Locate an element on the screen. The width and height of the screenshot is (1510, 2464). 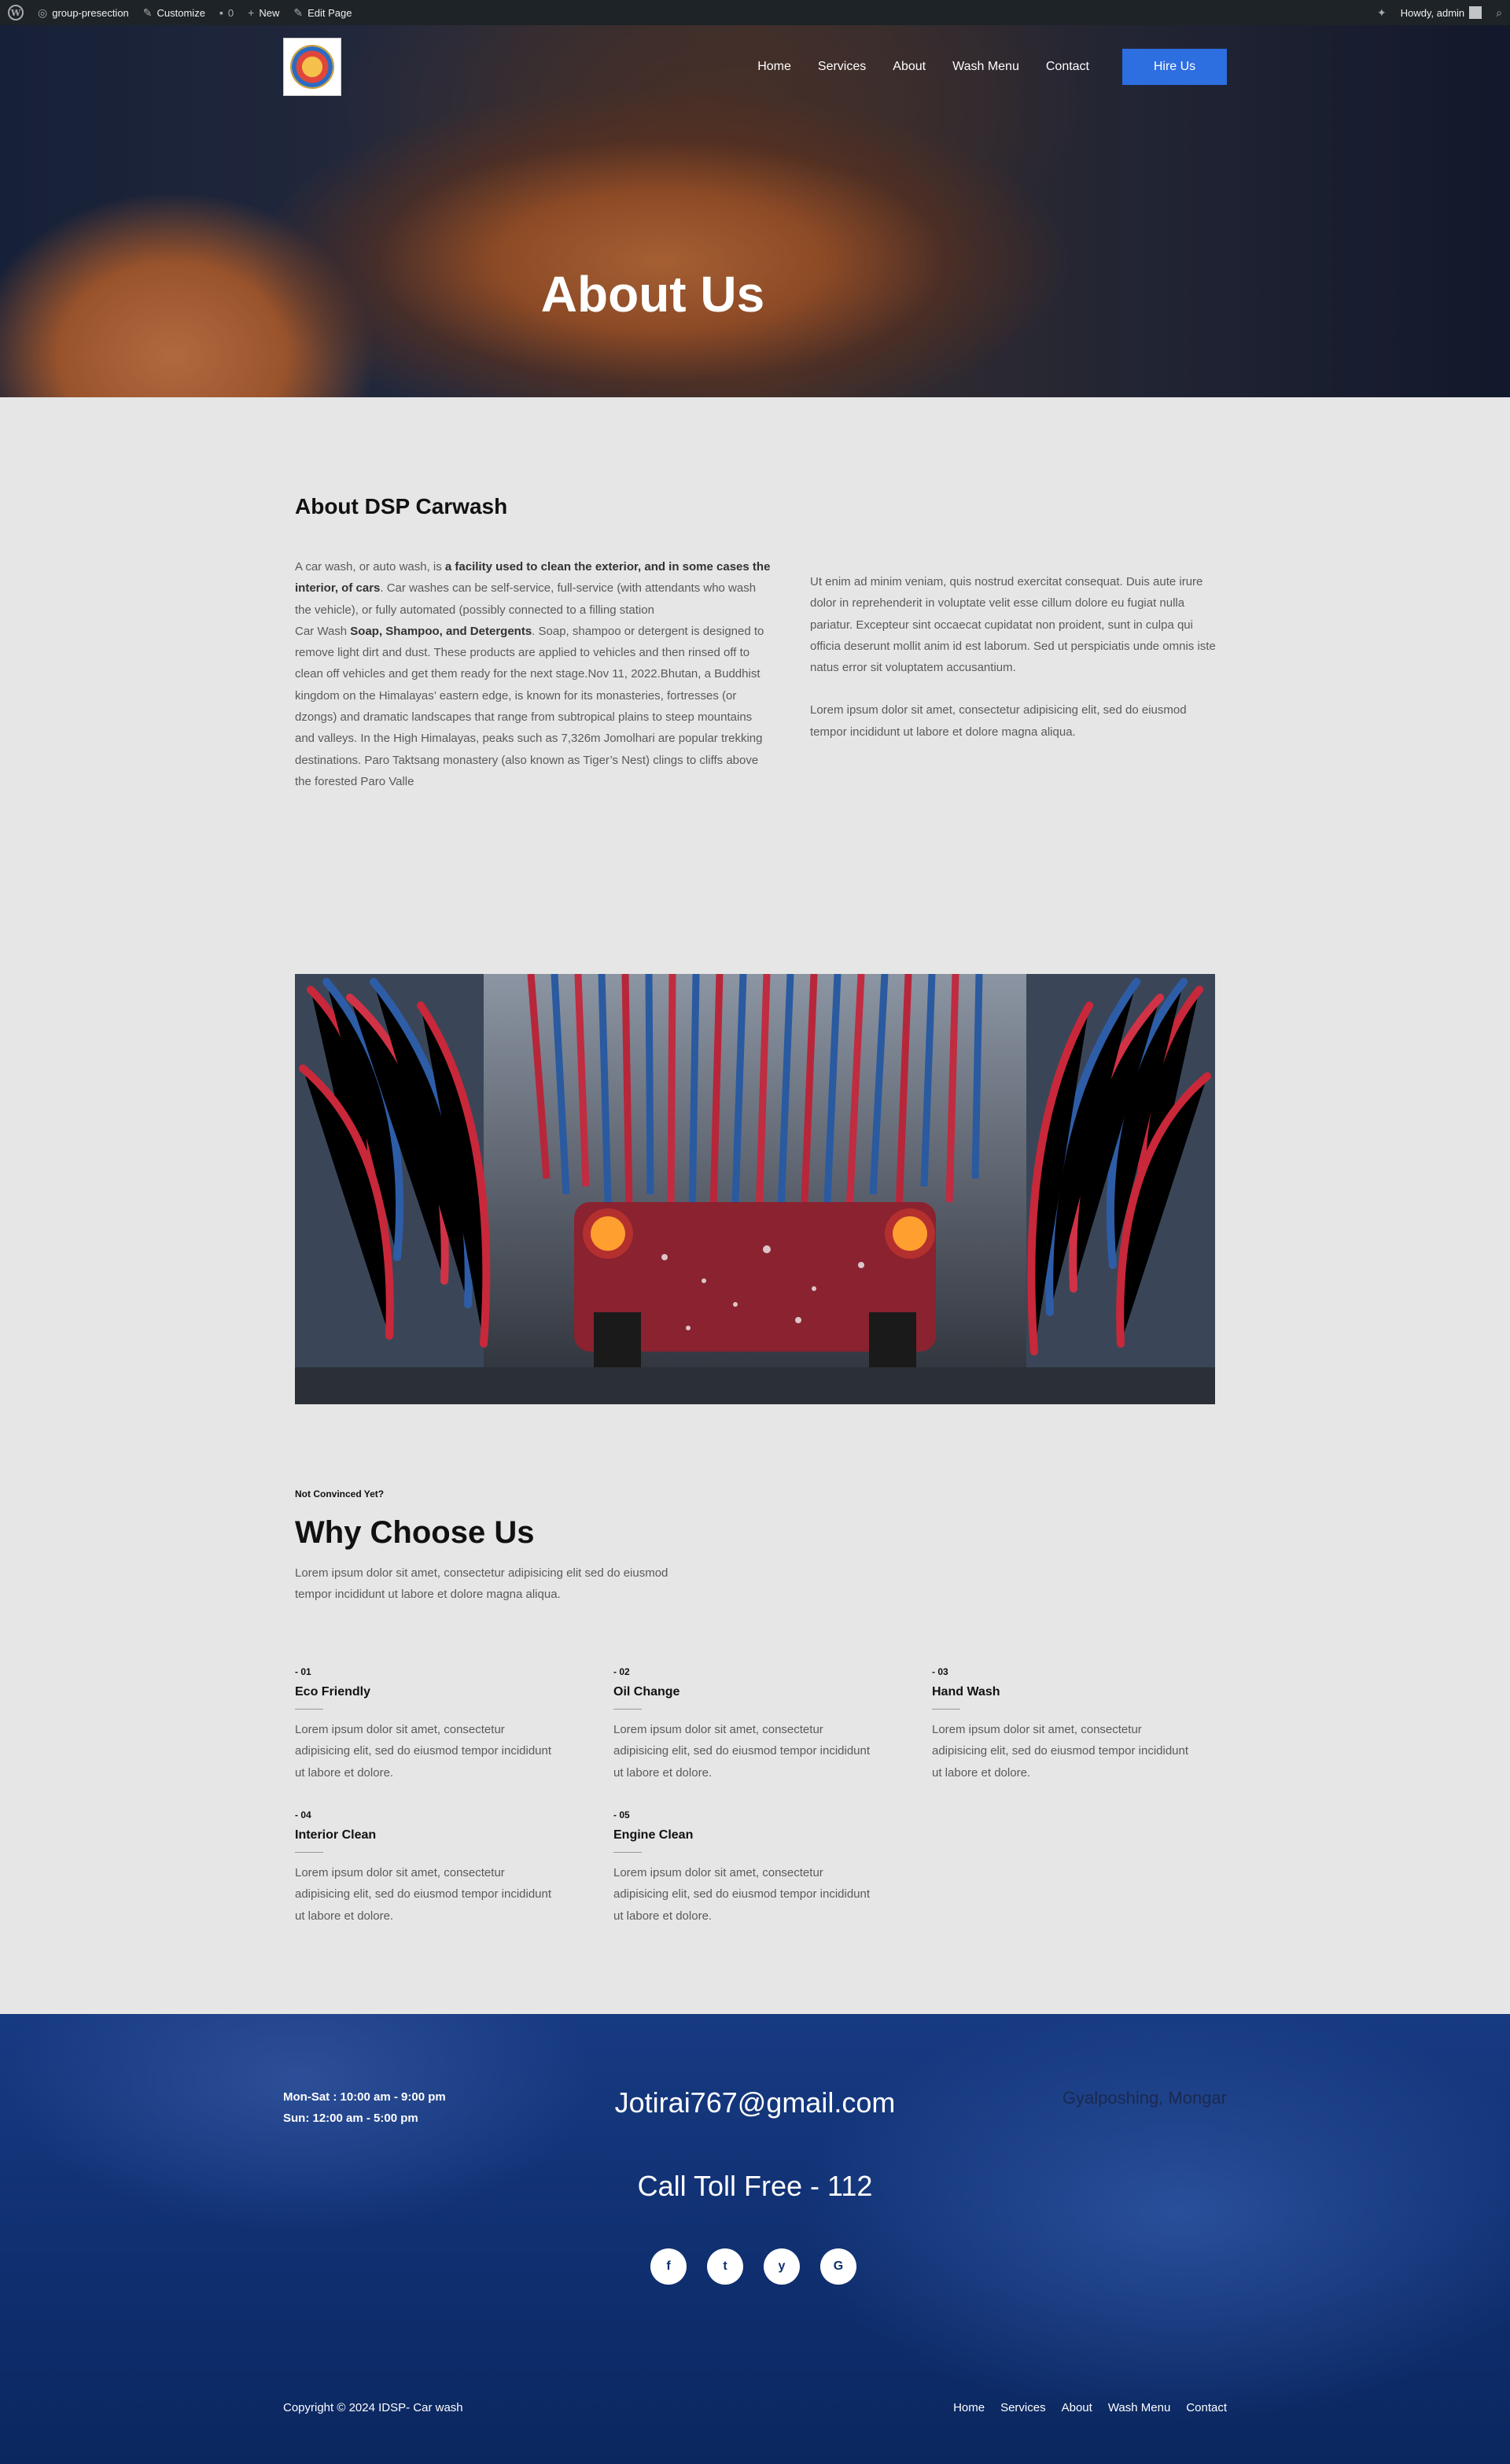
new-content-link: + New is located at coordinates (264, 12).